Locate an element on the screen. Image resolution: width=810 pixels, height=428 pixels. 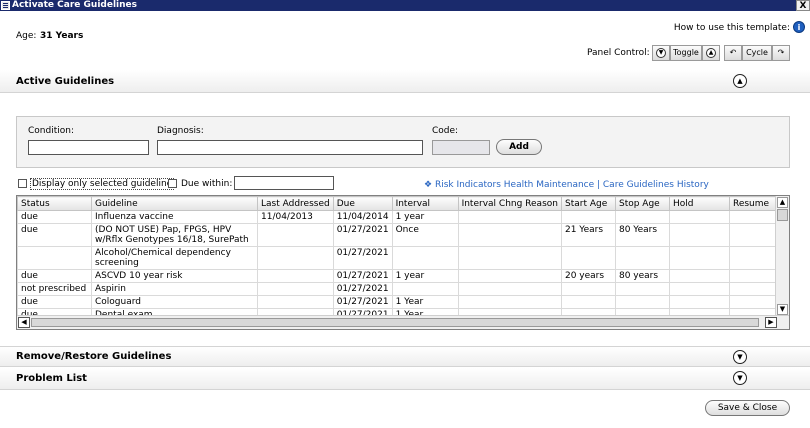
add-button: Add is located at coordinates (519, 147).